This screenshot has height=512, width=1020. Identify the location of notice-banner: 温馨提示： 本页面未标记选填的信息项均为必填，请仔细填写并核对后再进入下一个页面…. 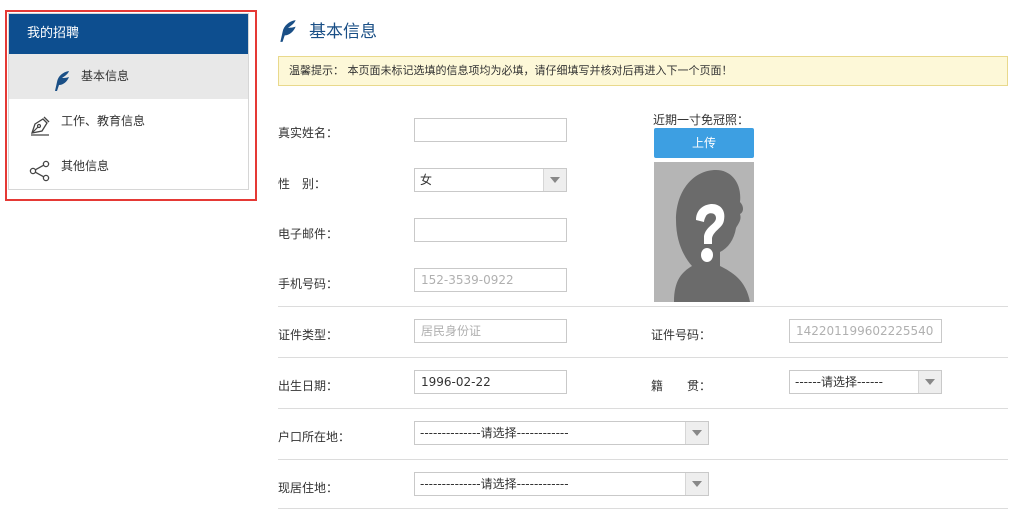
(643, 71).